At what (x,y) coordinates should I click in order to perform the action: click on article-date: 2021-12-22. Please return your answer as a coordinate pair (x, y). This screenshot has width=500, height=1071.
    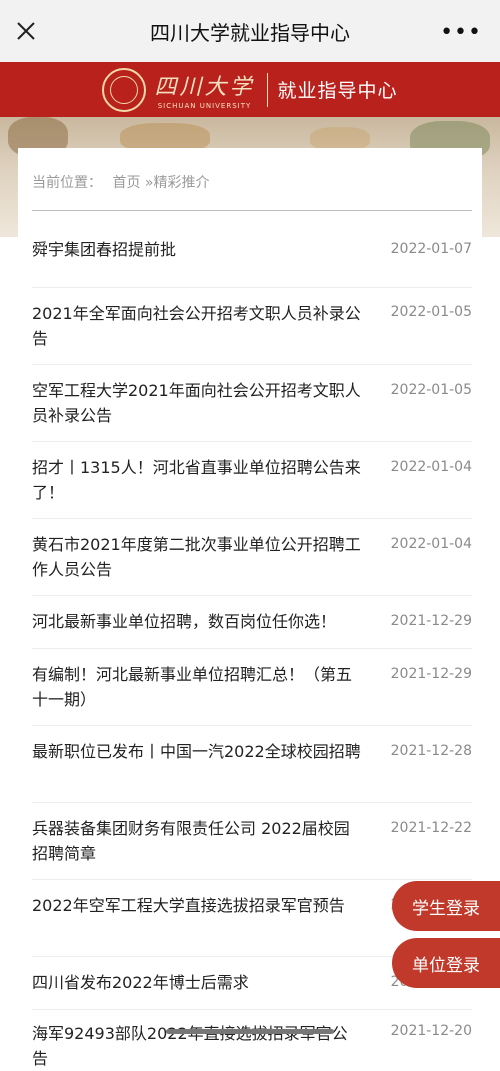
    Looking at the image, I should click on (431, 828).